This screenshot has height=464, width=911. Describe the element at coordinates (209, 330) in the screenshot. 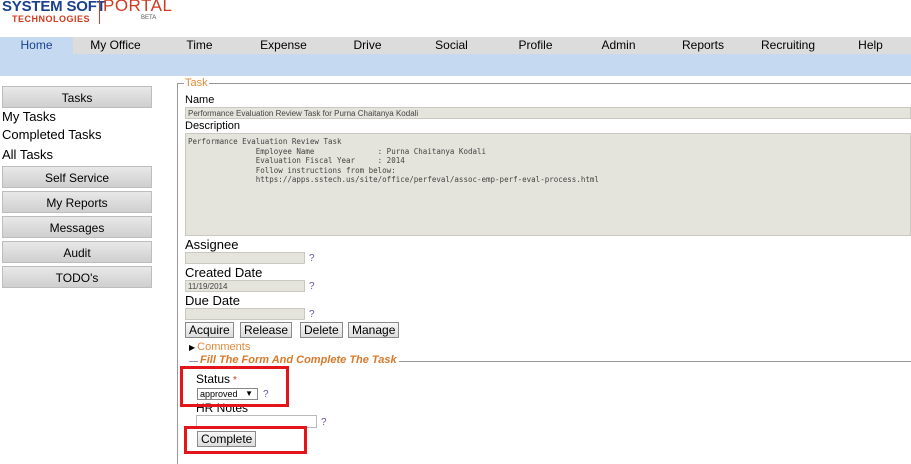

I see `acquire-button: Acquire` at that location.